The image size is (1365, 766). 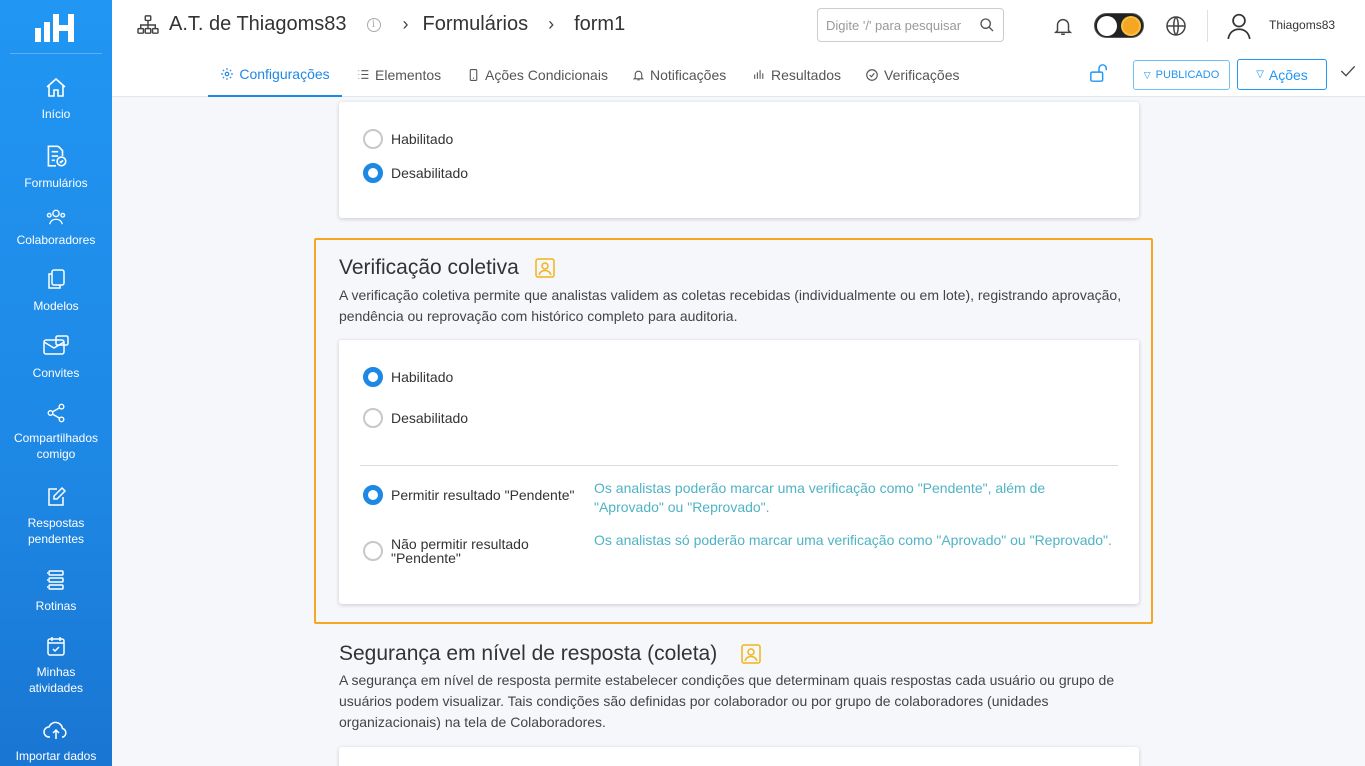 What do you see at coordinates (55, 730) in the screenshot?
I see `cloud-upload-icon` at bounding box center [55, 730].